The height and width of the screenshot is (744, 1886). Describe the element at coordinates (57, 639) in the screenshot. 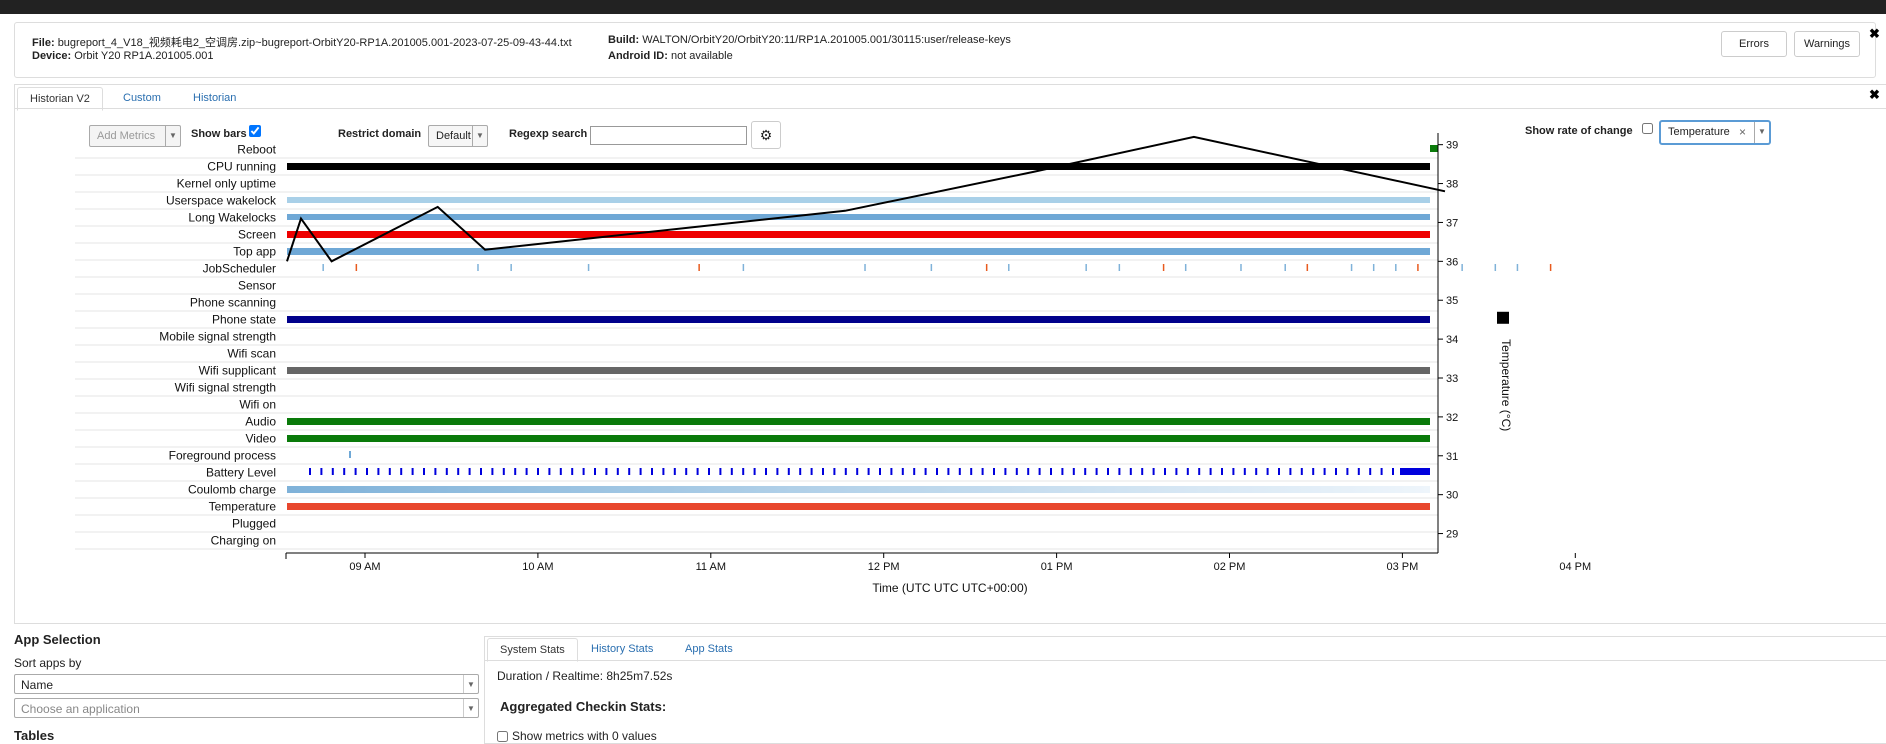

I see `app-selection-title: App Selection` at that location.